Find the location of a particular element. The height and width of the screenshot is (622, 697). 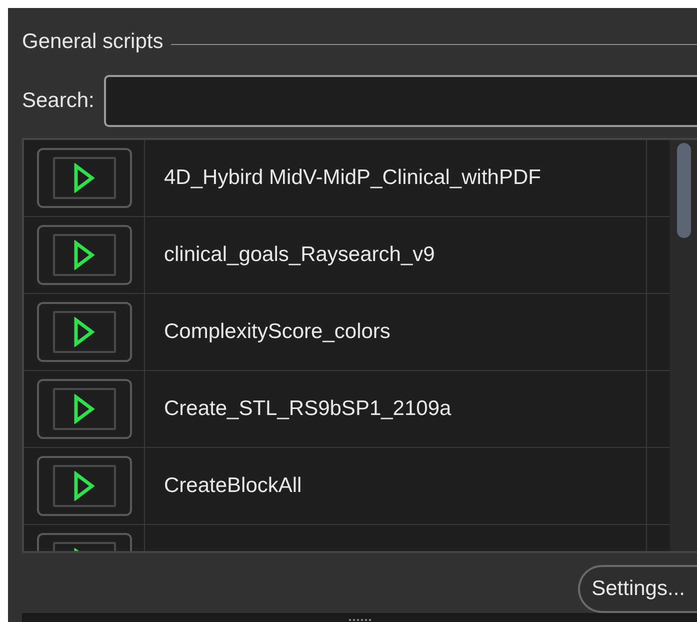

script-name: Create_STL_RS9bSP1_2109a is located at coordinates (308, 409).